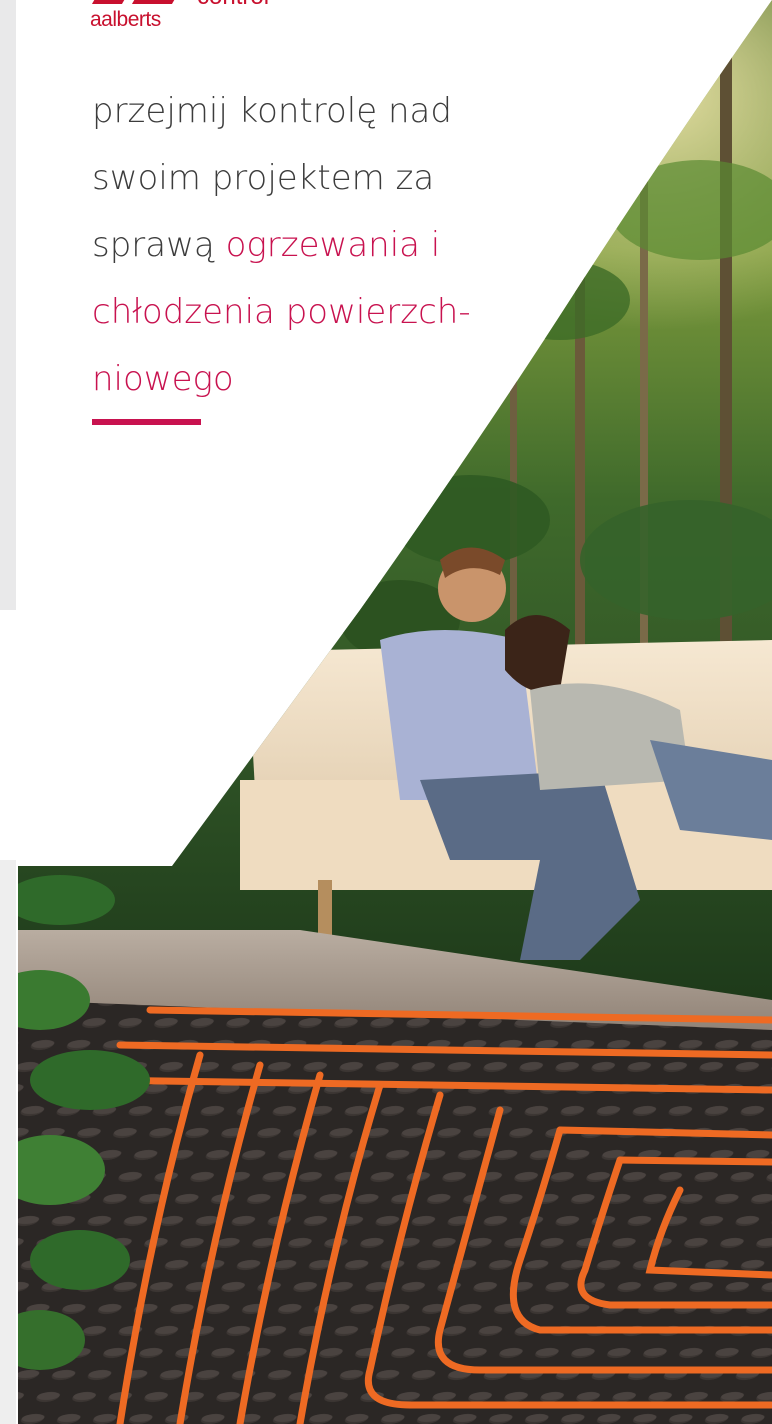  I want to click on brand-name: aalberts, so click(125, 19).